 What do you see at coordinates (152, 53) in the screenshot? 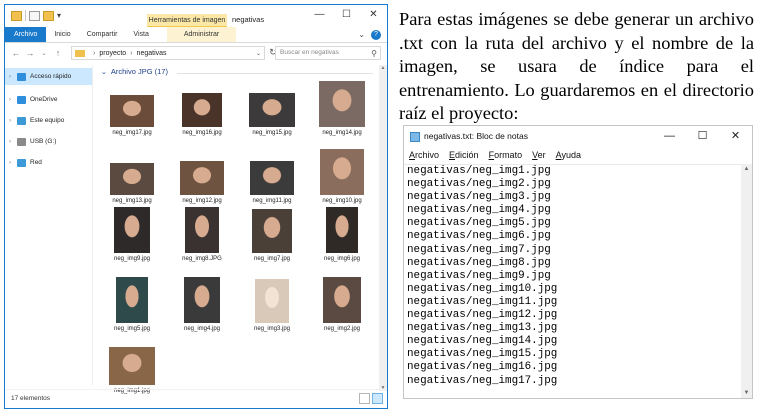
I see `breadcrumb-negativas: negativas` at bounding box center [152, 53].